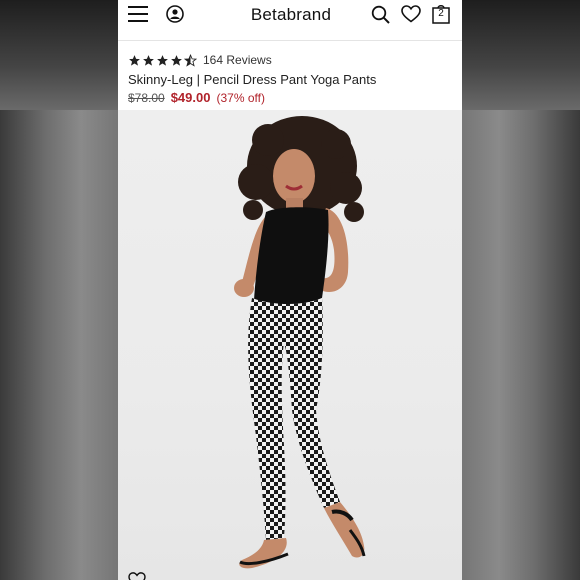  I want to click on sale-price: $49.00, so click(190, 97).